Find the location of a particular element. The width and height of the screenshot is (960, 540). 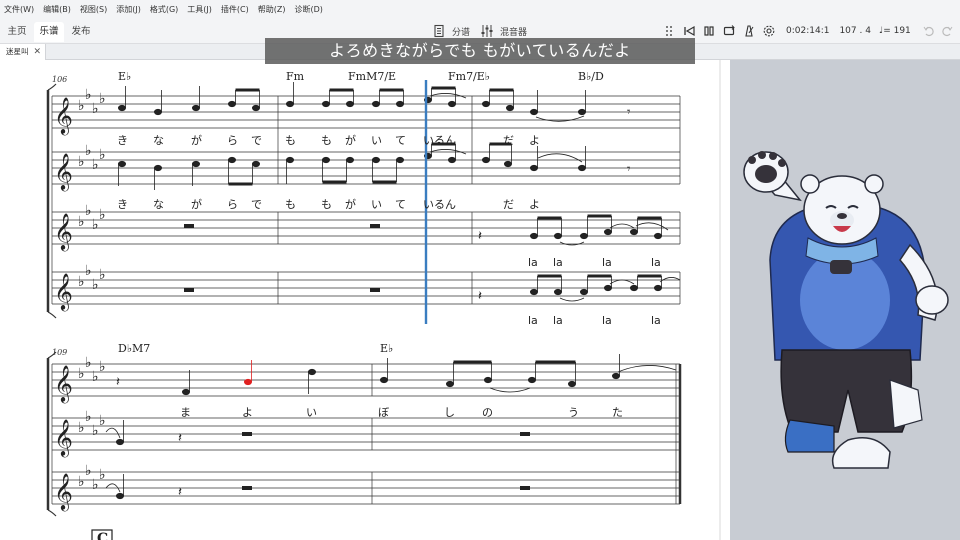

clefs-system-2: 𝄞 𝄞 𝄞 ♭♭♭♭ ♭♭♭♭ ♭♭♭♭ is located at coordinates (80, 433).